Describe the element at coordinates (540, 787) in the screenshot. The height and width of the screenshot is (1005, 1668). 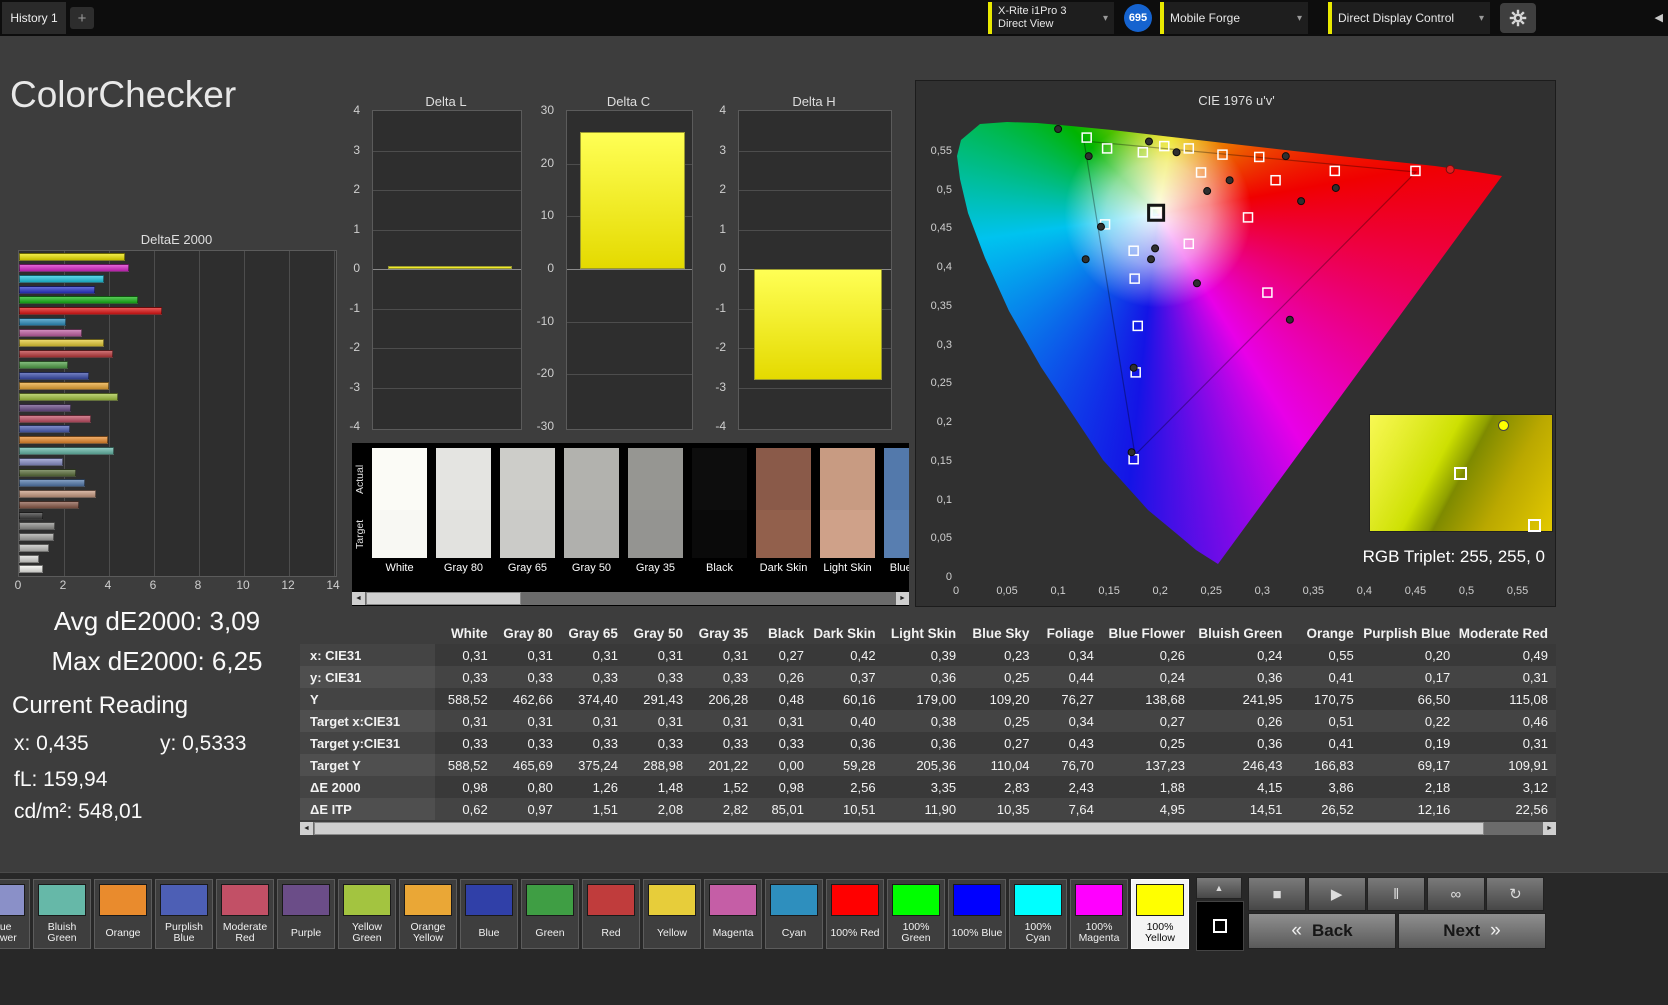
I see `table-cell: 0,80` at that location.